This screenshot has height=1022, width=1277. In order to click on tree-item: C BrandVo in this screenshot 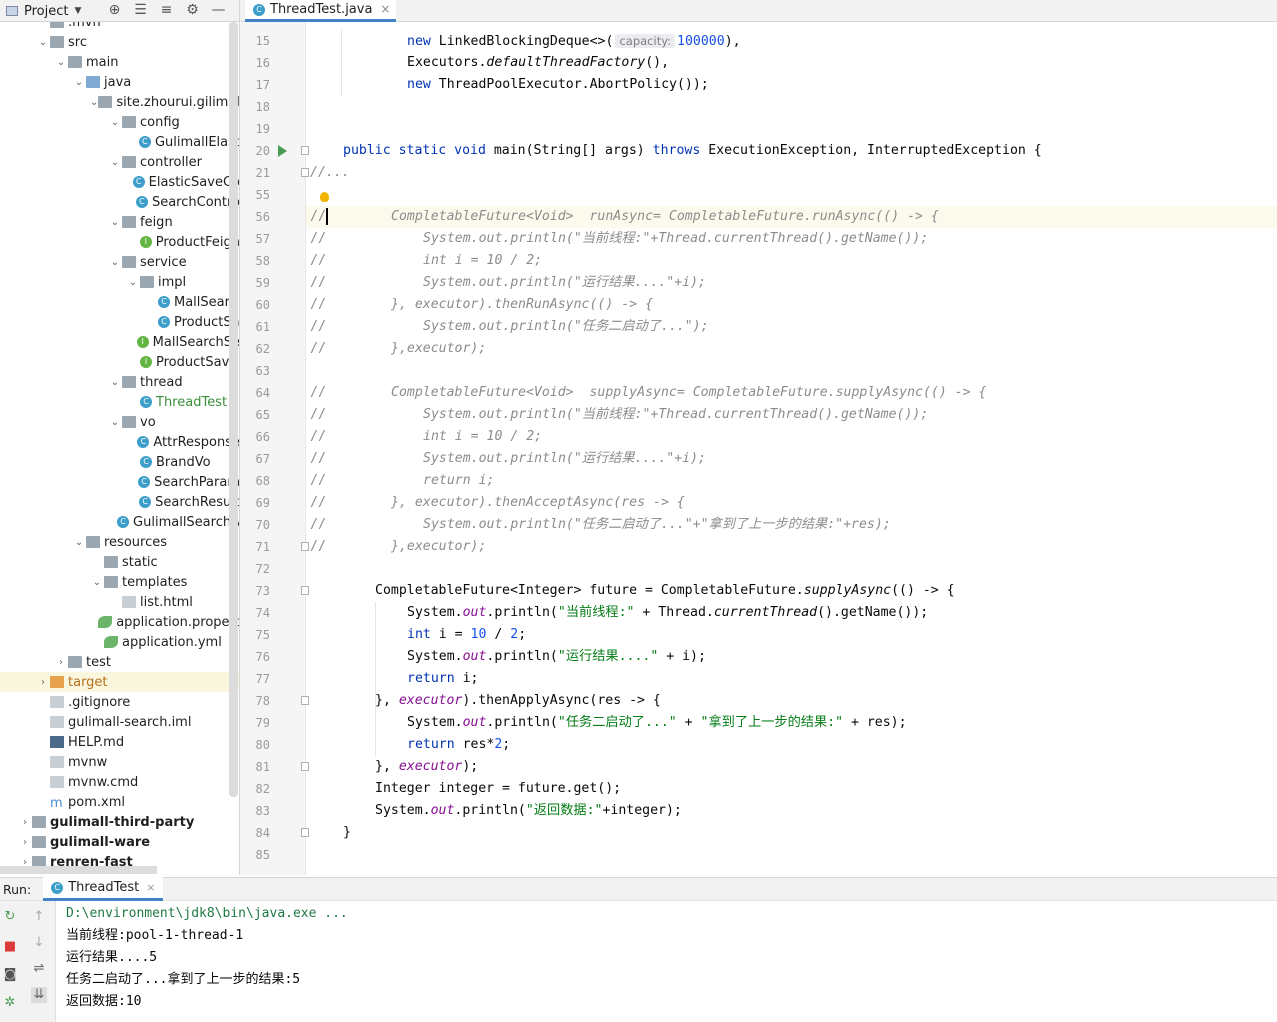, I will do `click(119, 462)`.